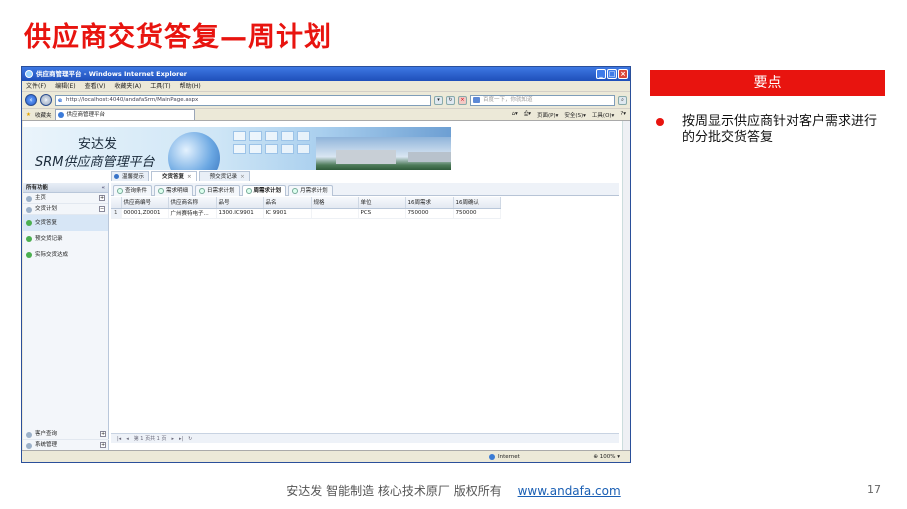 This screenshot has height=509, width=907. Describe the element at coordinates (181, 438) in the screenshot. I see `last-page-icon: ▸|` at that location.